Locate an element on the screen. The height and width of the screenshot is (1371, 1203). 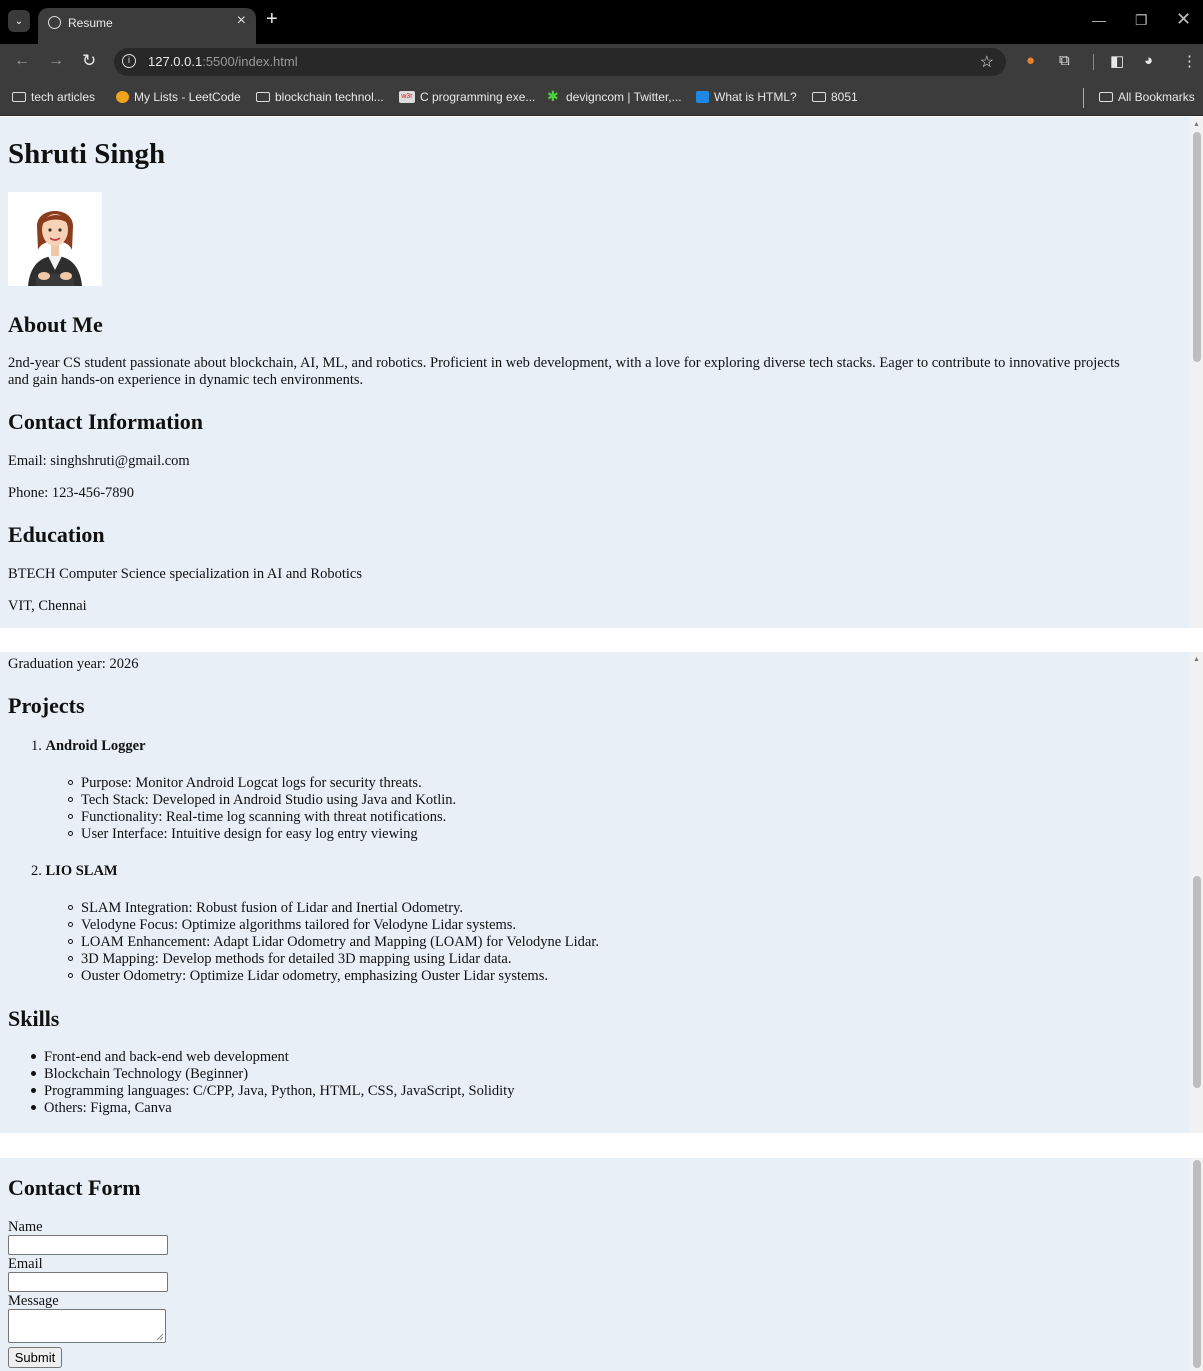
message-label: Message is located at coordinates (33, 1301).